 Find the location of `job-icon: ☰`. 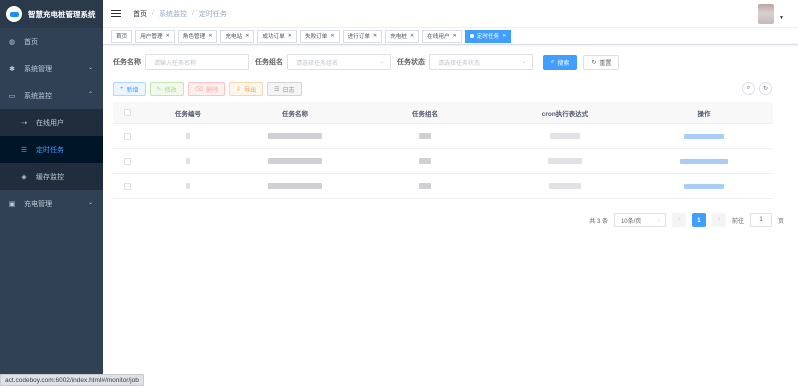

job-icon: ☰ is located at coordinates (24, 150).